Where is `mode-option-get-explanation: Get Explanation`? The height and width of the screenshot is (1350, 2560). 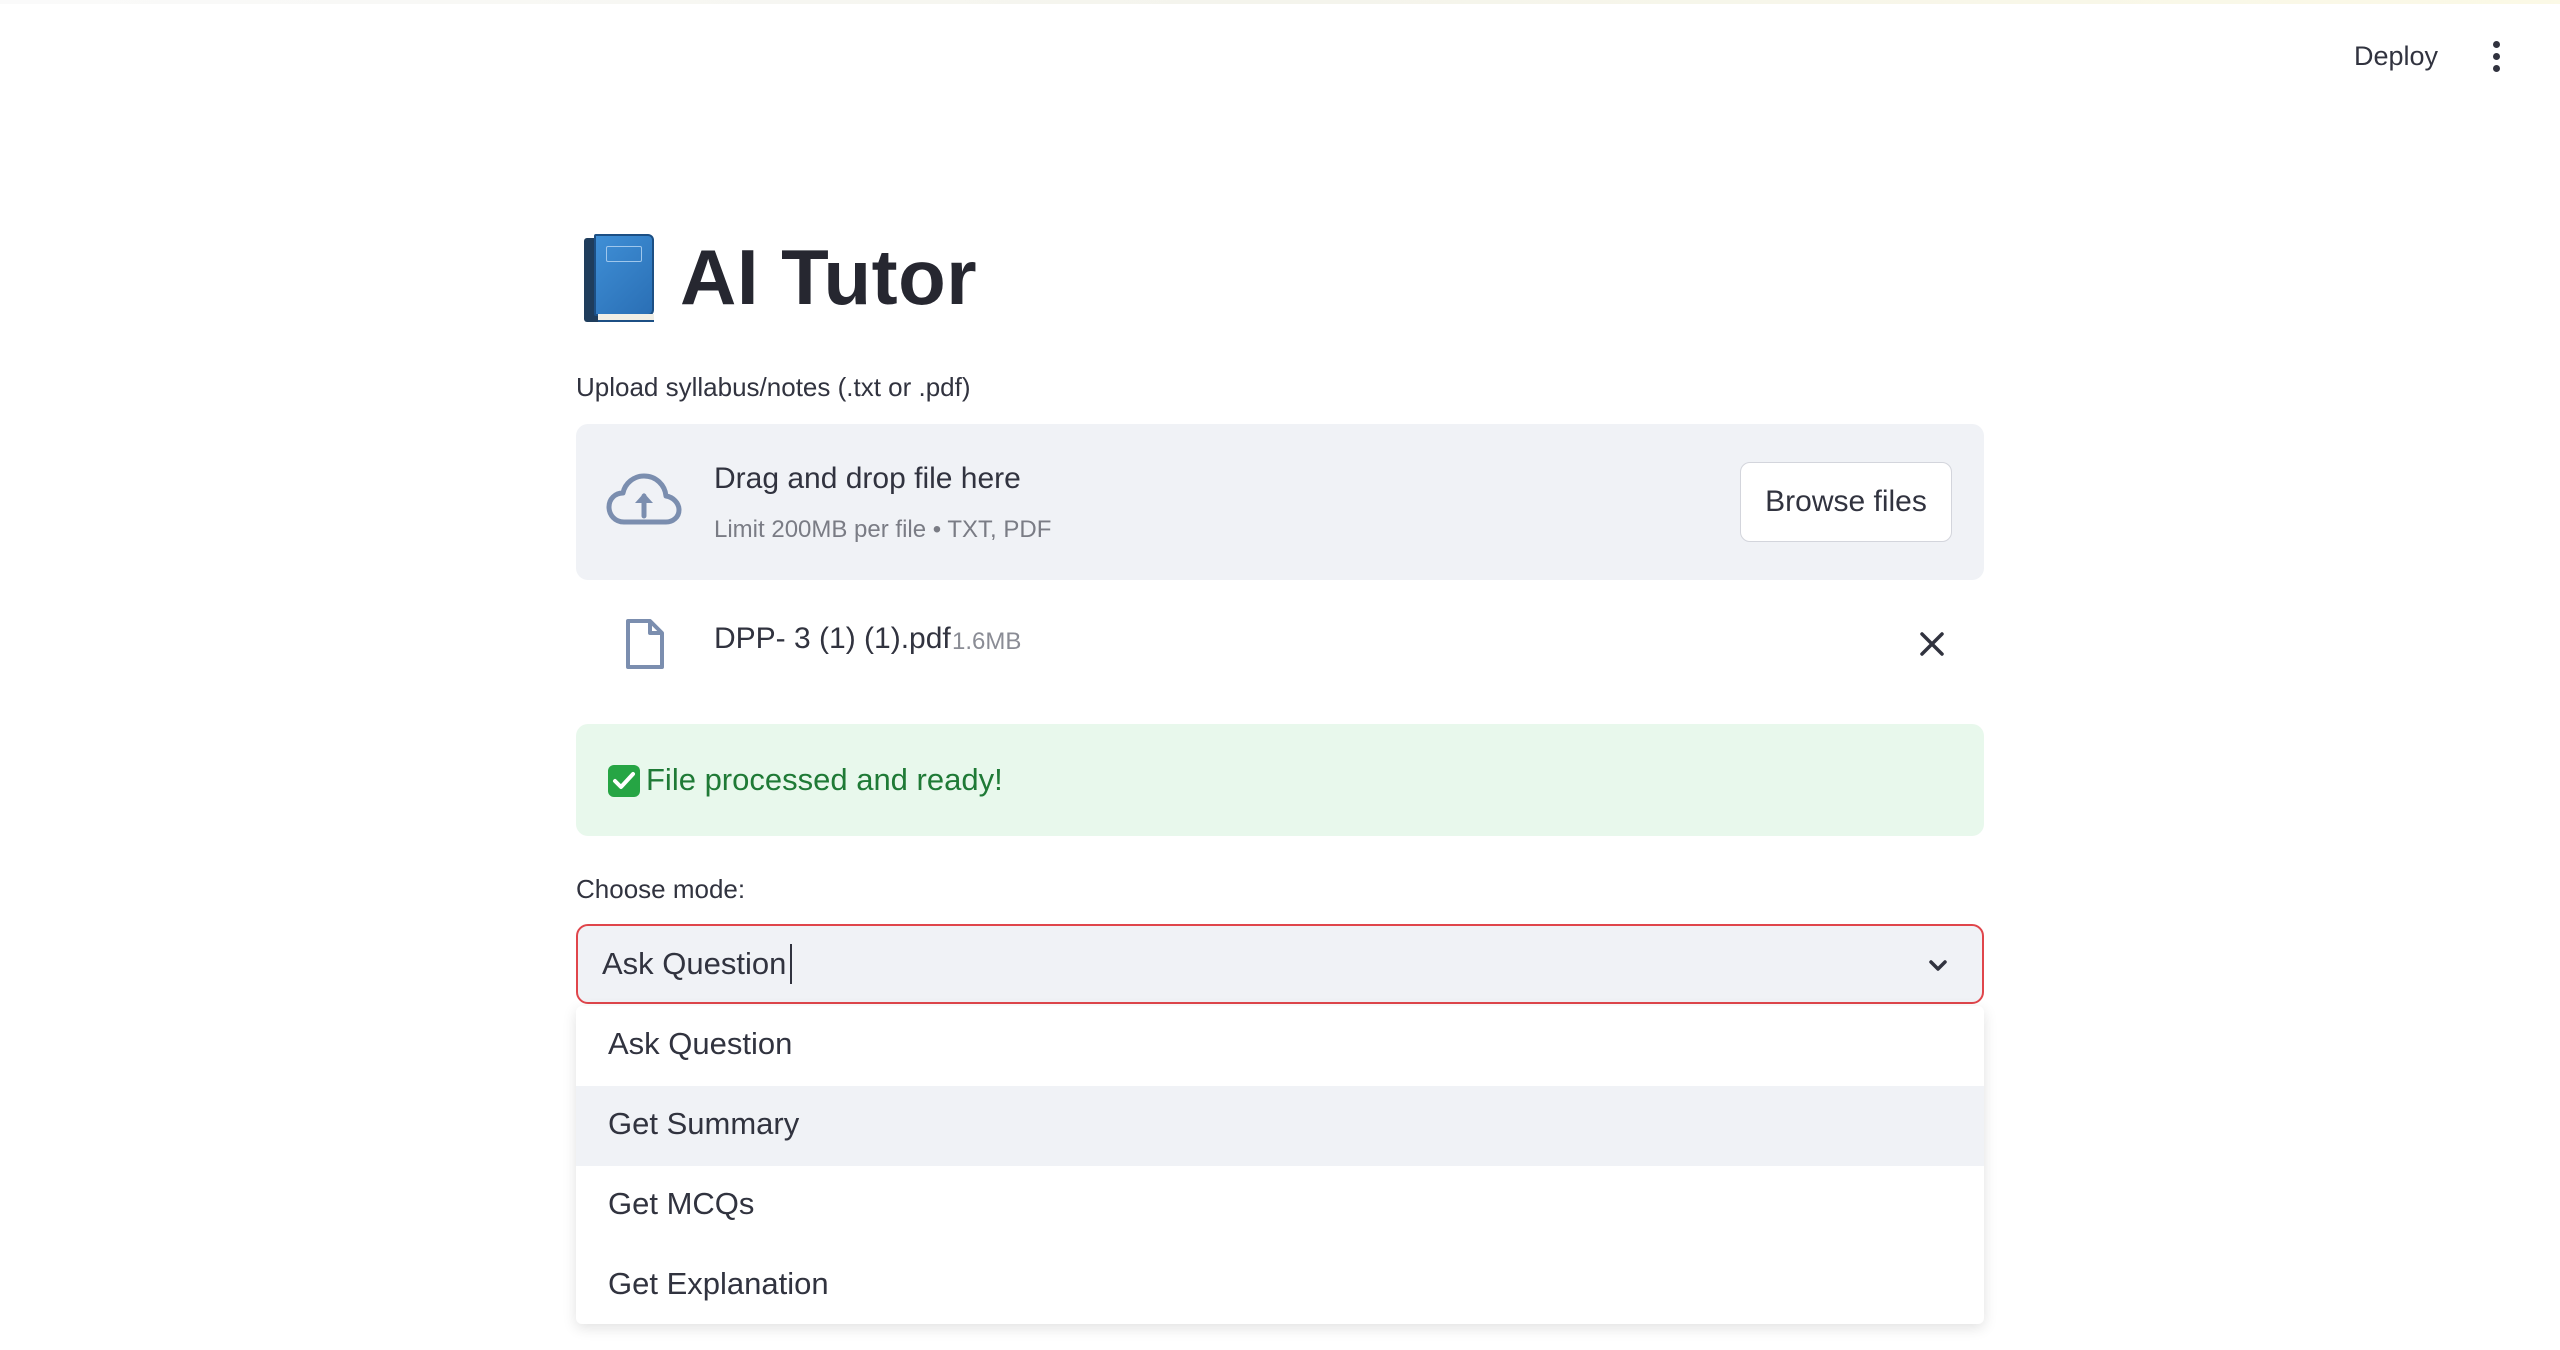
mode-option-get-explanation: Get Explanation is located at coordinates (1280, 1285).